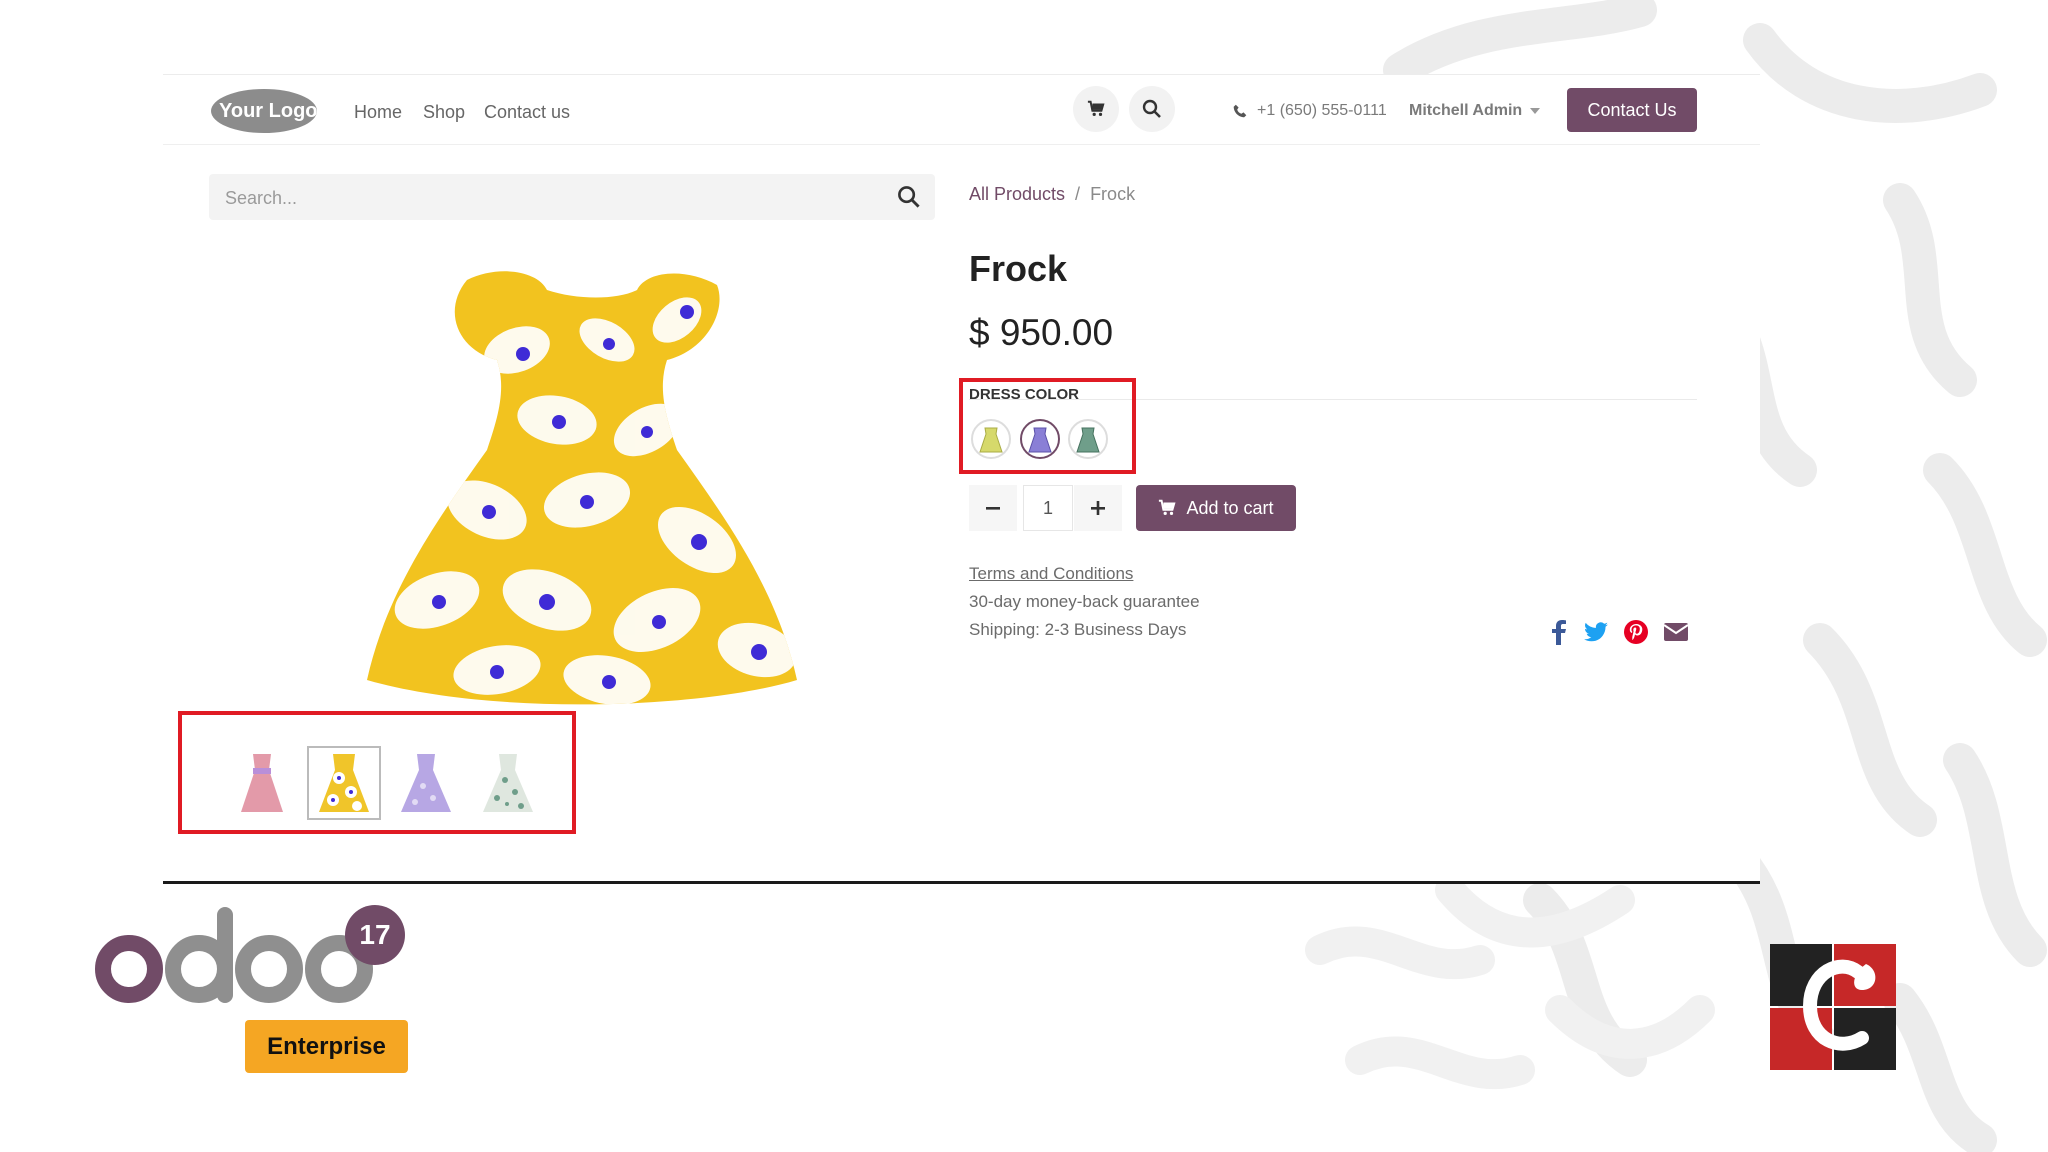  I want to click on quantity-input: 1, so click(1048, 508).